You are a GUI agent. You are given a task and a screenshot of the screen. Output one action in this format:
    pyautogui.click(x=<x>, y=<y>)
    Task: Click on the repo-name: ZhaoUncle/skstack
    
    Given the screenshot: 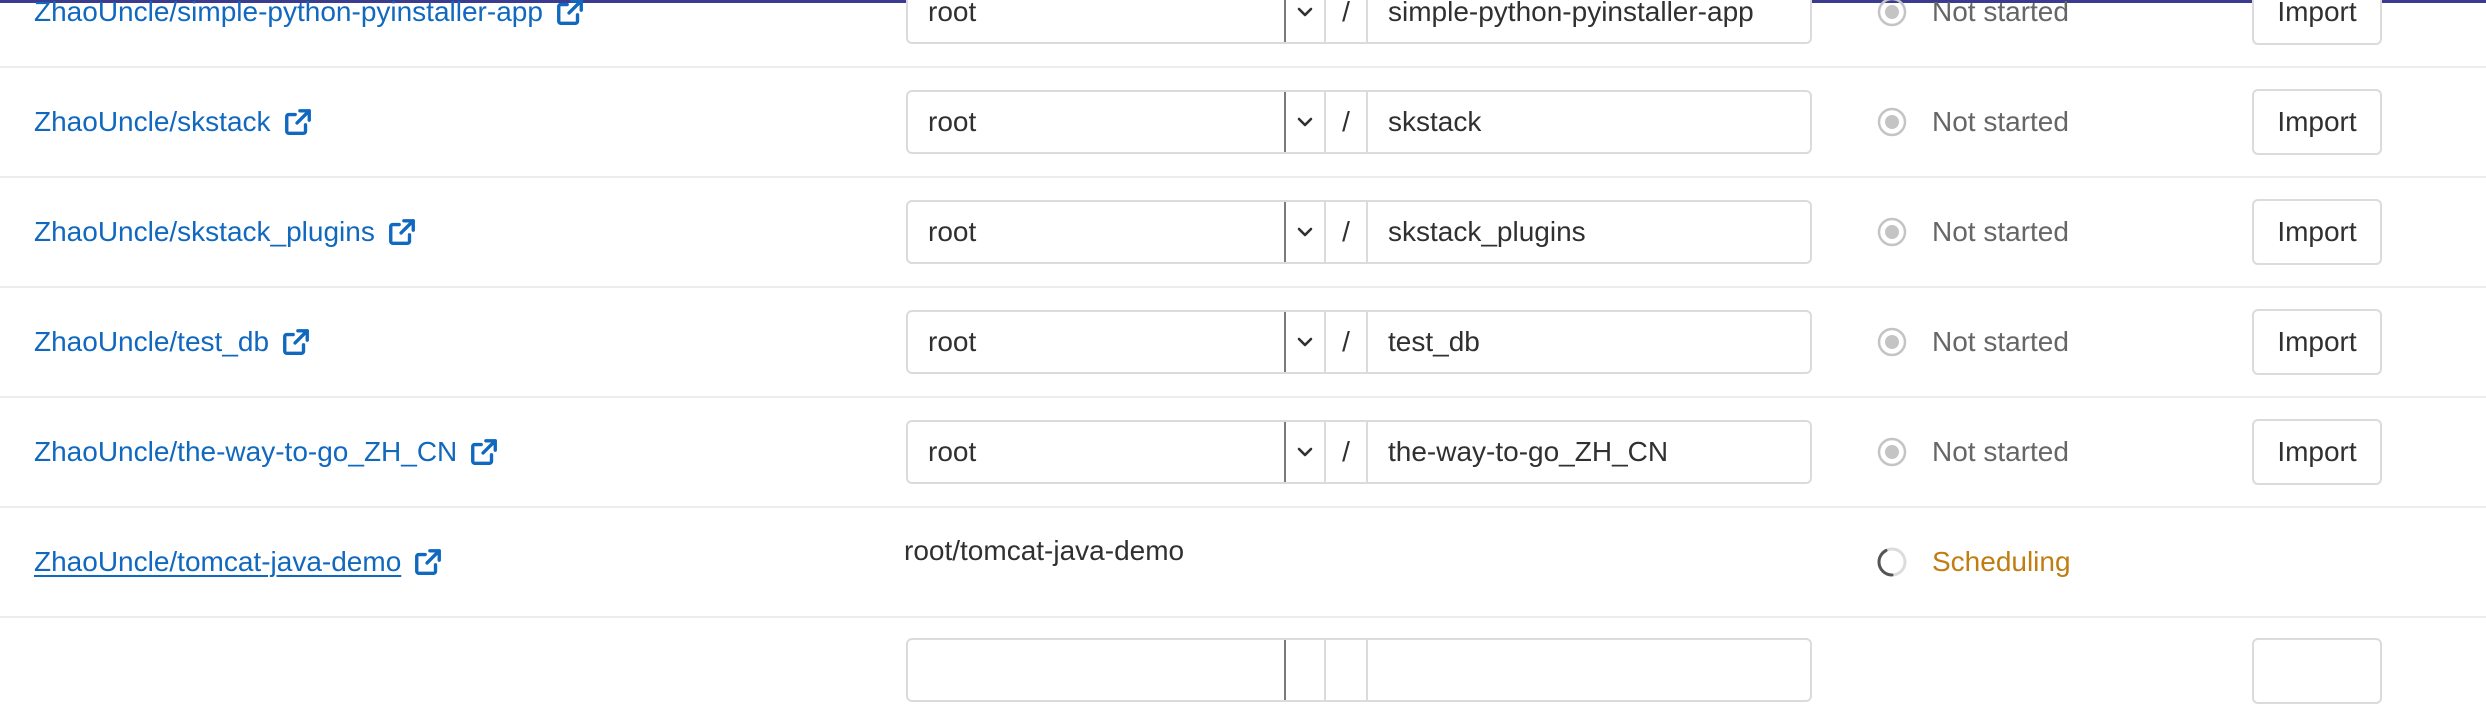 What is the action you would take?
    pyautogui.click(x=152, y=121)
    